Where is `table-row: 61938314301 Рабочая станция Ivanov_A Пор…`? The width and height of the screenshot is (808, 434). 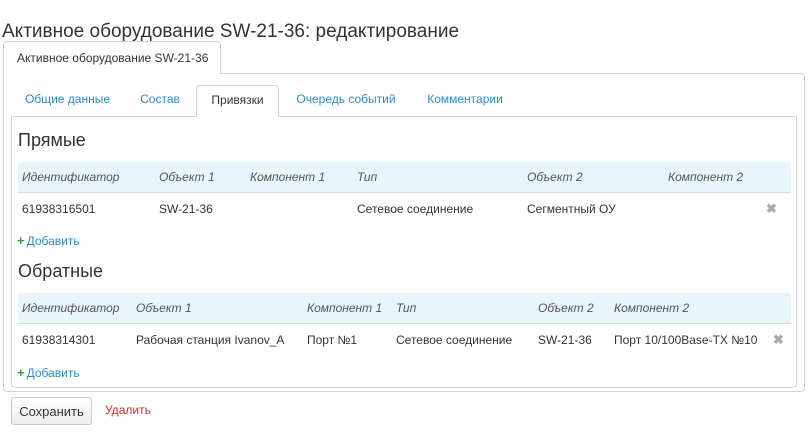 table-row: 61938314301 Рабочая станция Ivanov_A Пор… is located at coordinates (404, 340).